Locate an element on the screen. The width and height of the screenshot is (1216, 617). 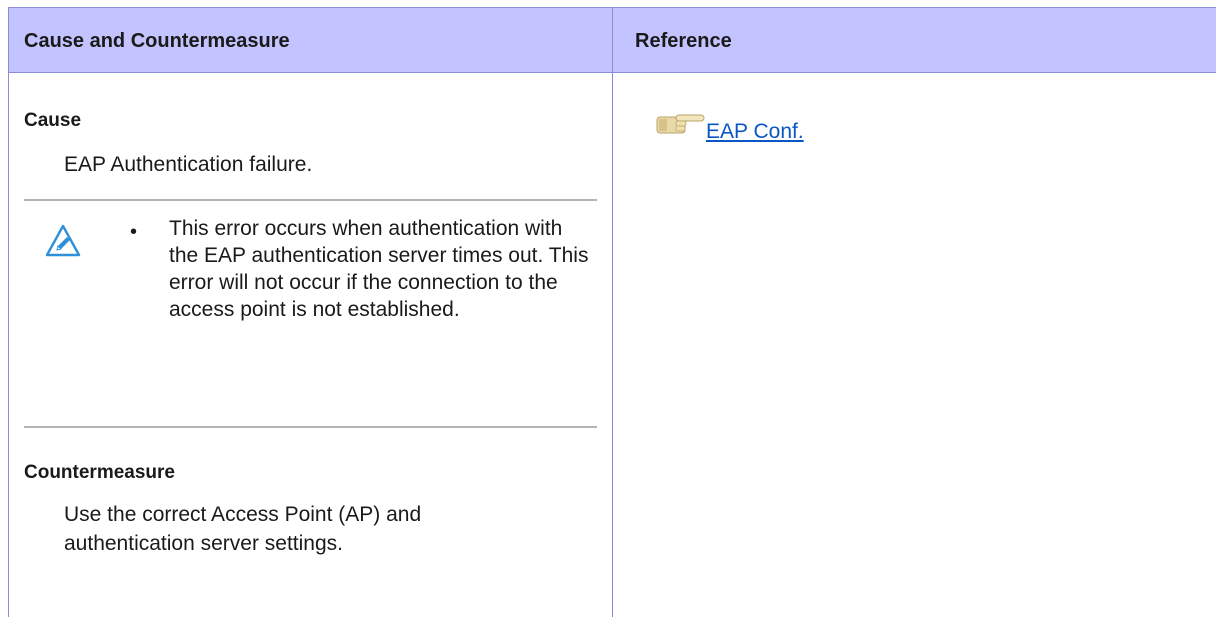
cause-text: EAP Authentication failure. is located at coordinates (188, 164).